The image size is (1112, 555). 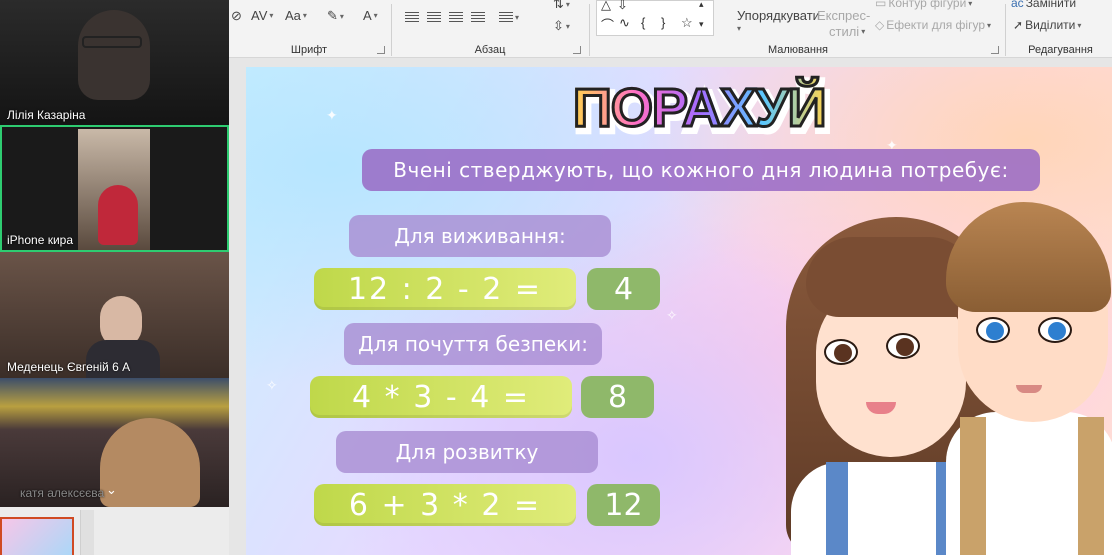 What do you see at coordinates (332, 115) in the screenshot?
I see `sparkle-icon: ✦` at bounding box center [332, 115].